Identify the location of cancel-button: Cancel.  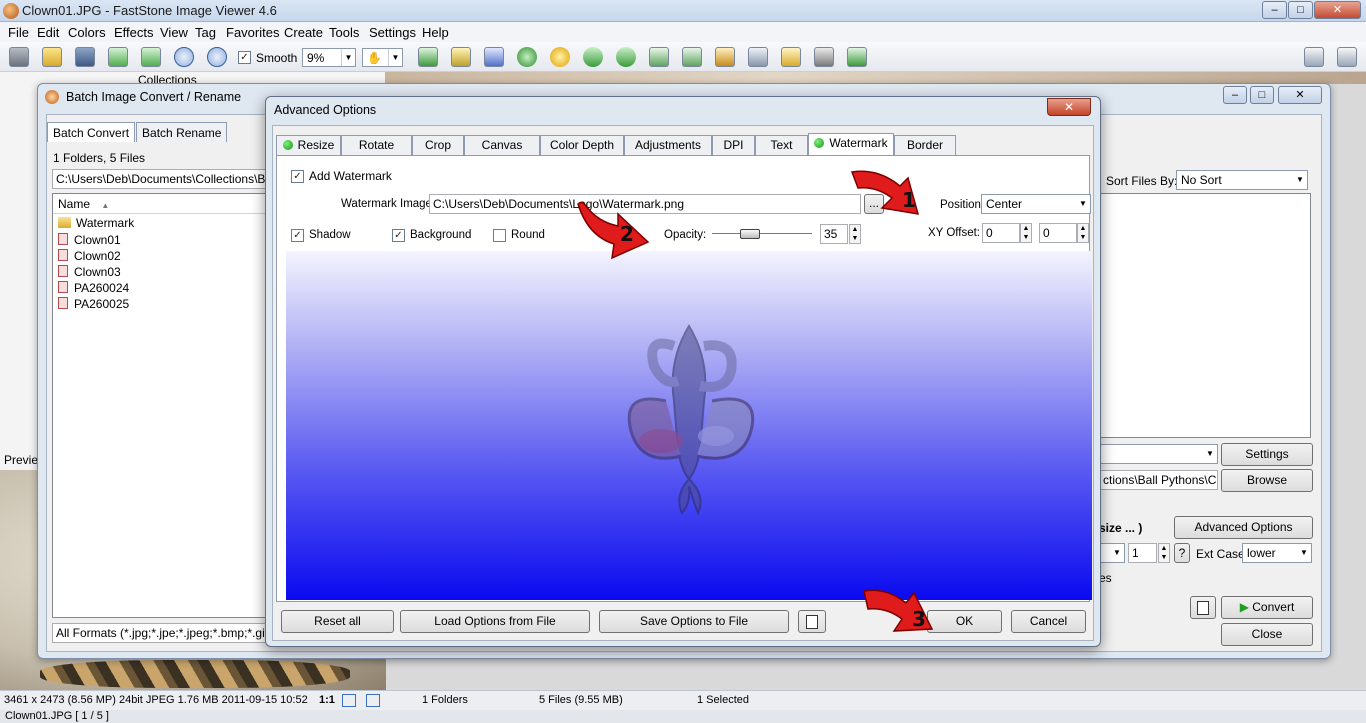
(1048, 621).